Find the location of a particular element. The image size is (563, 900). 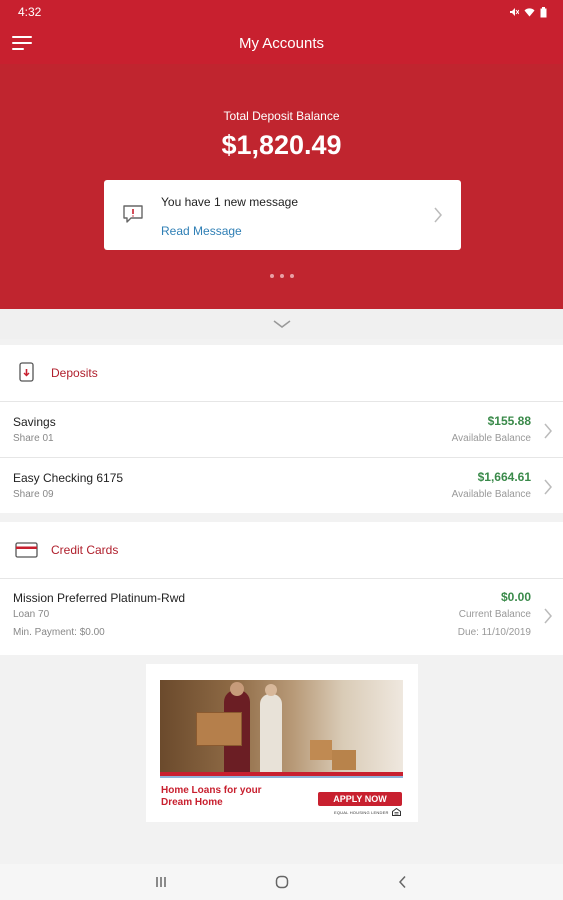

deposit-icon is located at coordinates (26, 372).